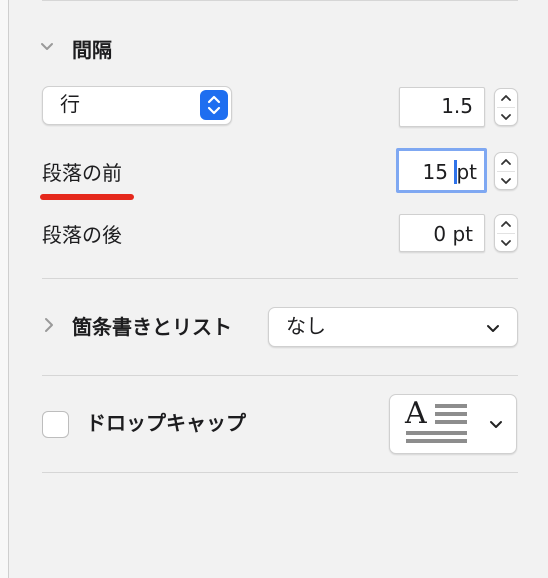  Describe the element at coordinates (4, 289) in the screenshot. I see `sidebar-edge` at that location.